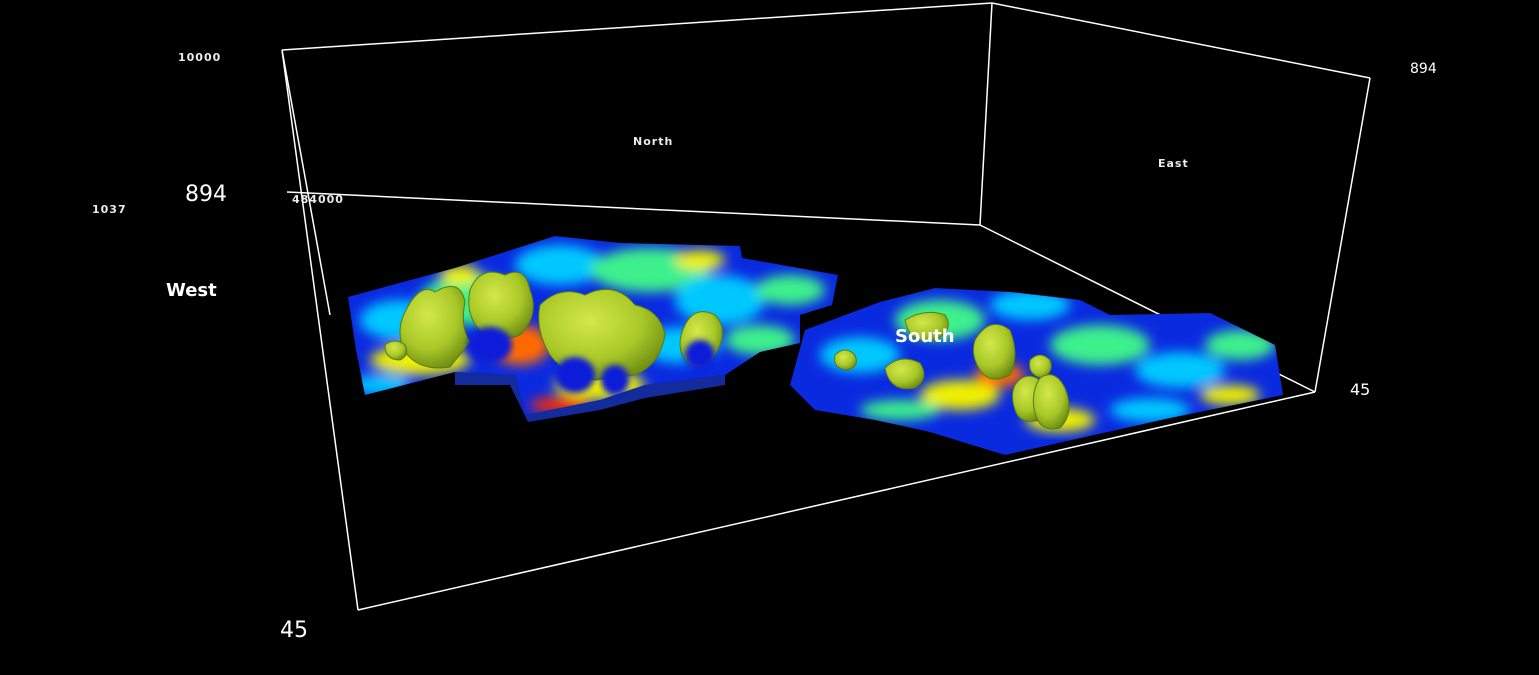 Image resolution: width=1539 pixels, height=675 pixels. I want to click on front-left-tick: 484000, so click(318, 199).